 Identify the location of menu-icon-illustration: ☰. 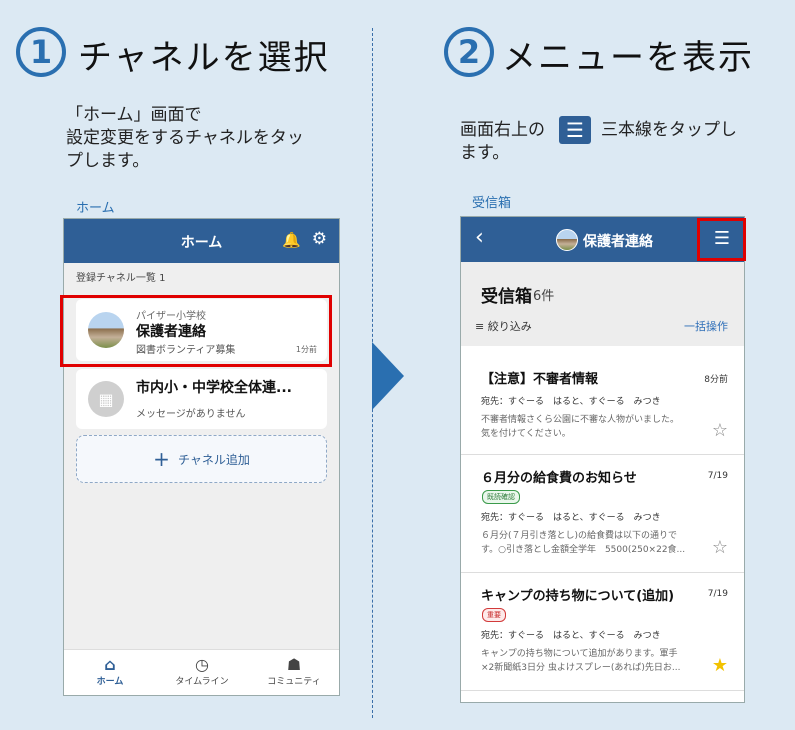
(575, 130).